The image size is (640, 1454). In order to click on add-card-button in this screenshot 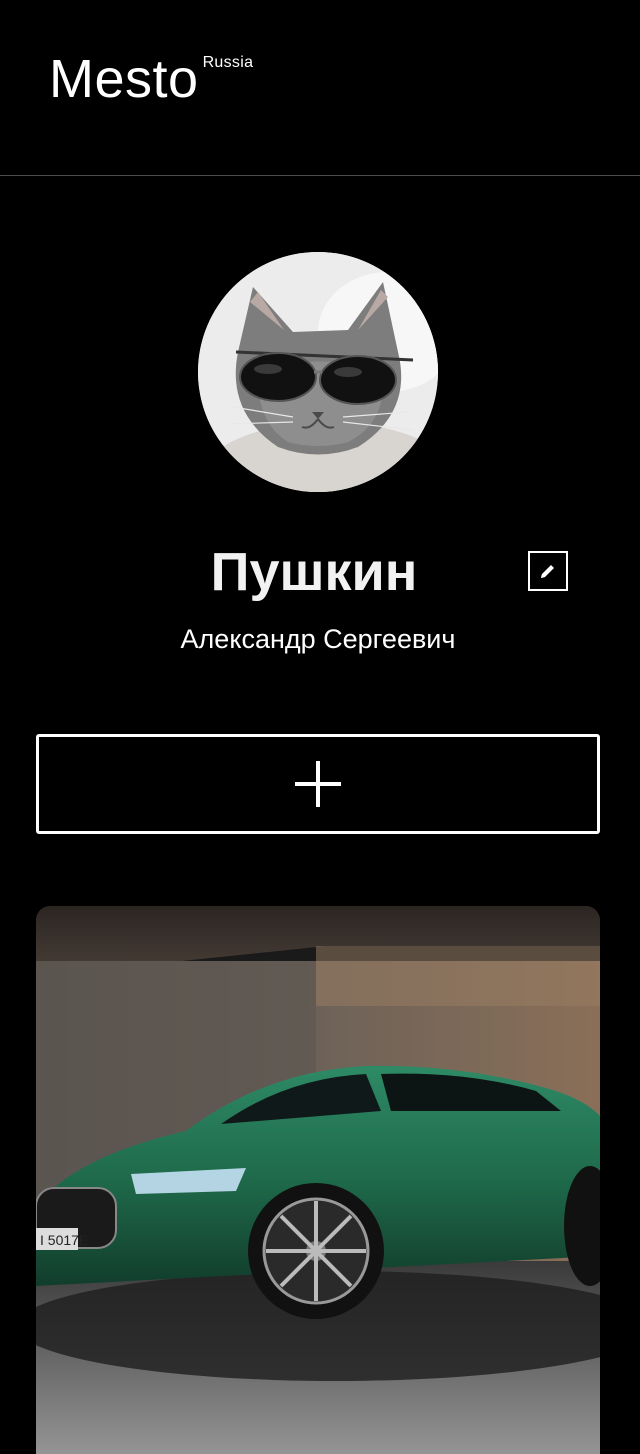, I will do `click(318, 784)`.